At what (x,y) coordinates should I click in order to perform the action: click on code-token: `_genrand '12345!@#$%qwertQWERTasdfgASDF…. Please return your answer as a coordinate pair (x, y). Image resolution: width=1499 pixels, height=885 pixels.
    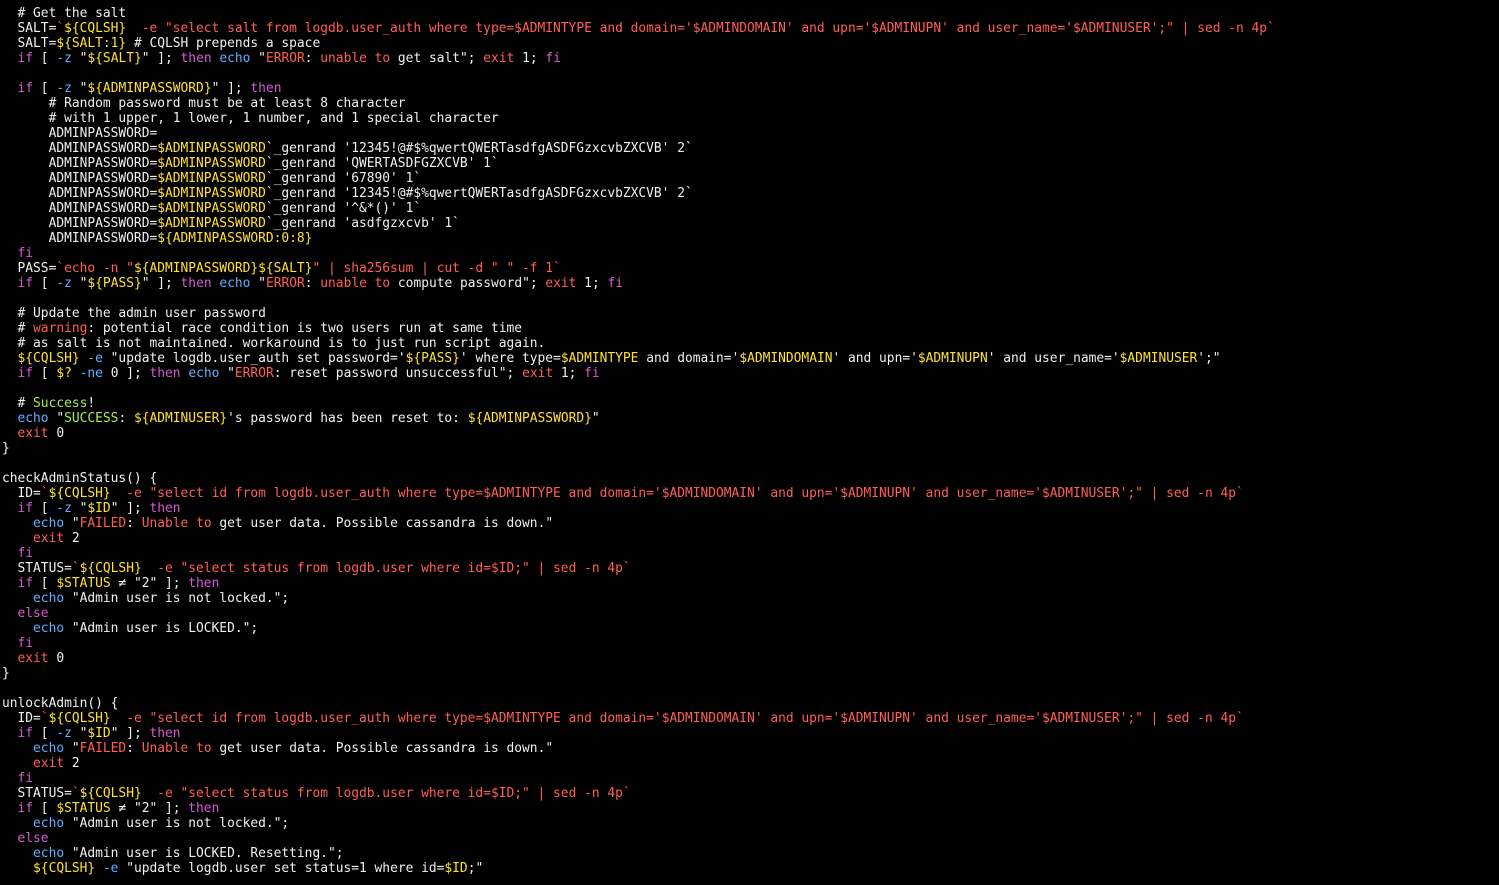
    Looking at the image, I should click on (479, 148).